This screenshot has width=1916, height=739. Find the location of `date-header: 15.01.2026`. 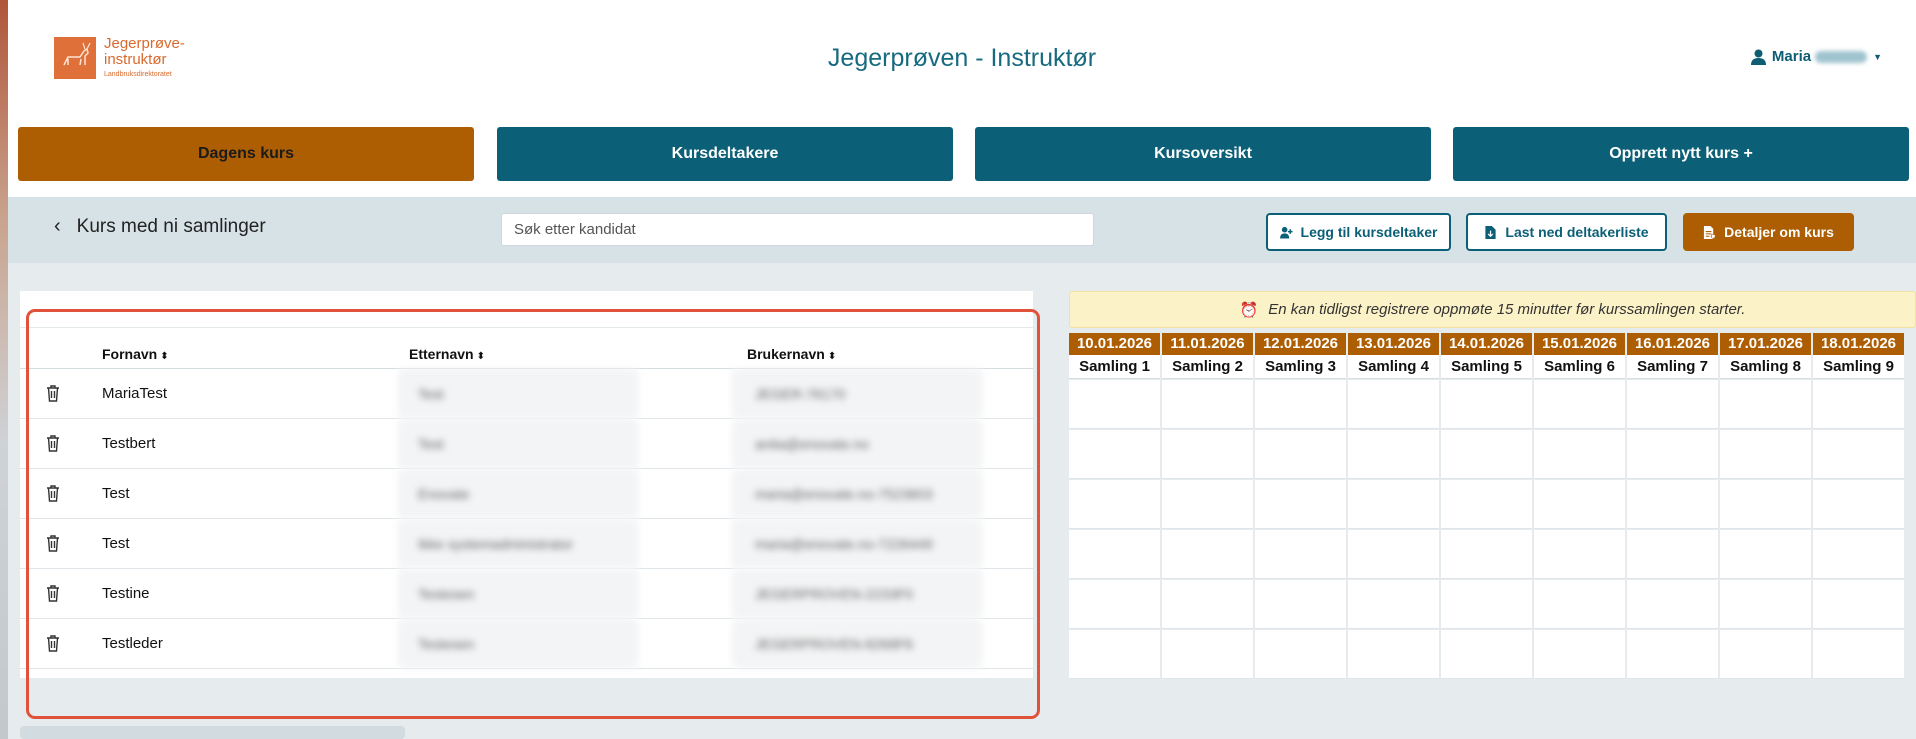

date-header: 15.01.2026 is located at coordinates (1579, 344).